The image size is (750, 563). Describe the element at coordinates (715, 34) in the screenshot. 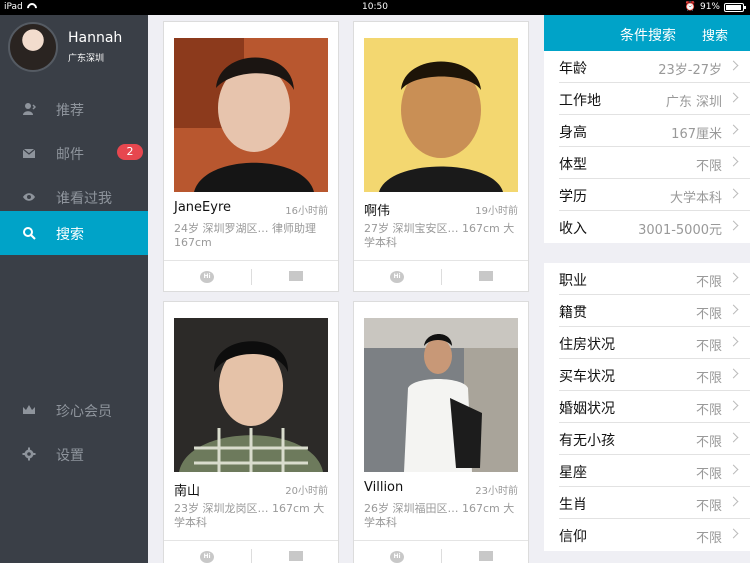

I see `search-button: 搜索` at that location.